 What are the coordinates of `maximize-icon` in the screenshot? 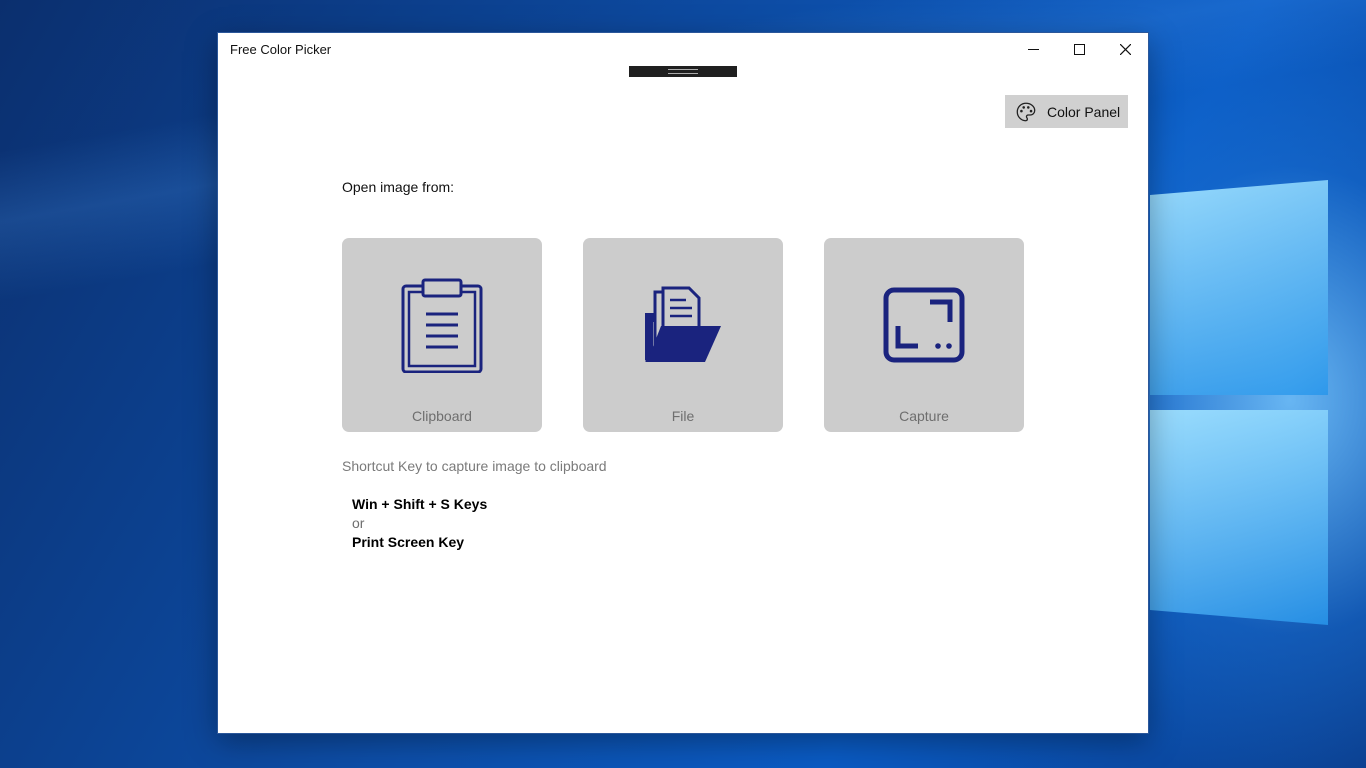 It's located at (1079, 49).